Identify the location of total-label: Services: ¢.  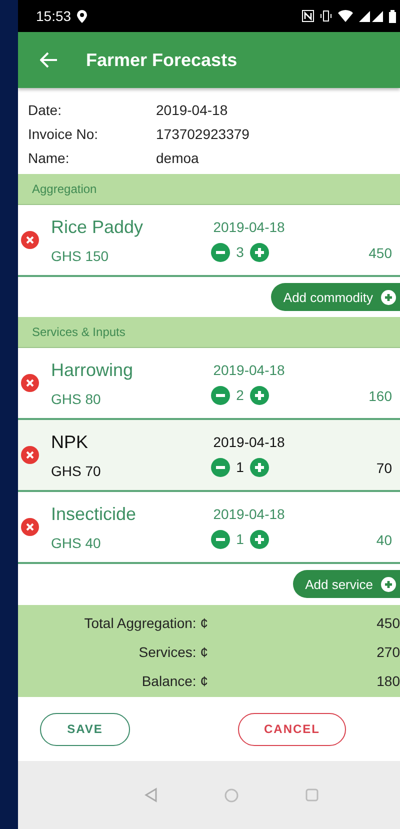
(173, 652).